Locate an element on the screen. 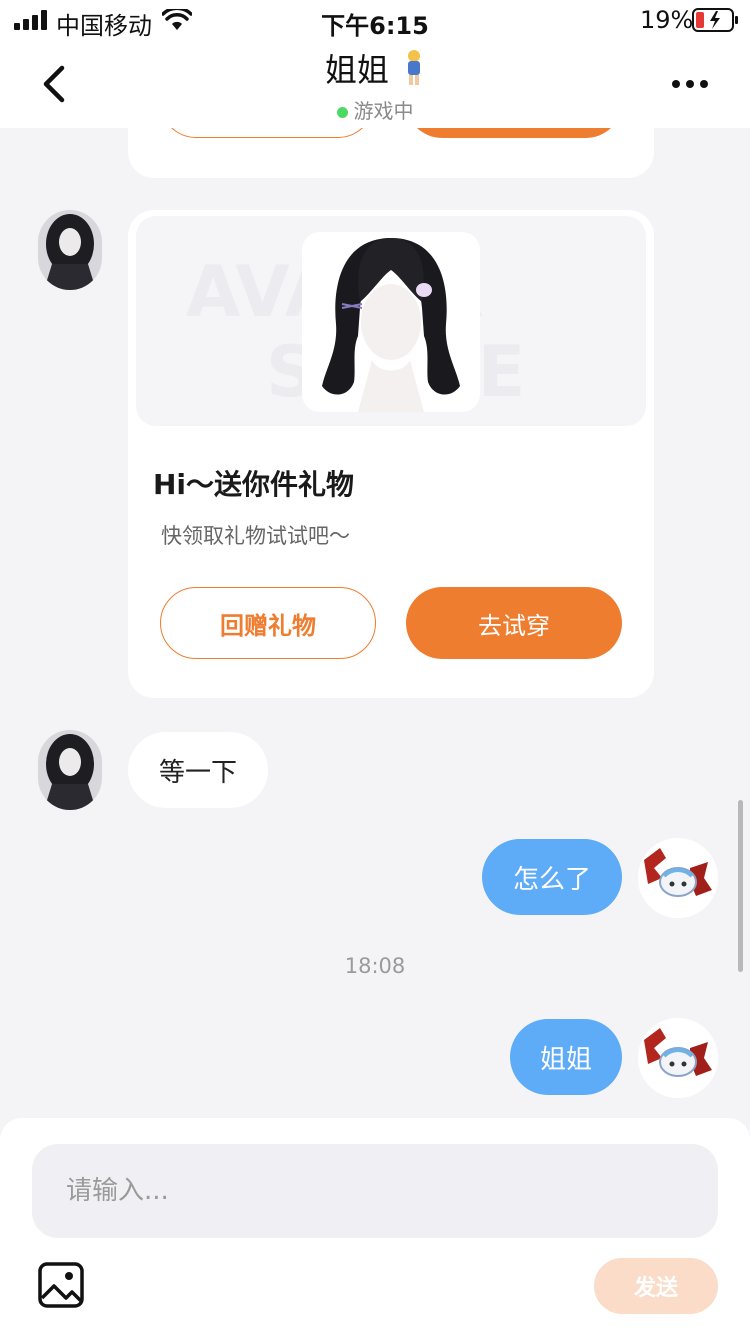  message-bubble-incoming: 等一下 is located at coordinates (198, 770).